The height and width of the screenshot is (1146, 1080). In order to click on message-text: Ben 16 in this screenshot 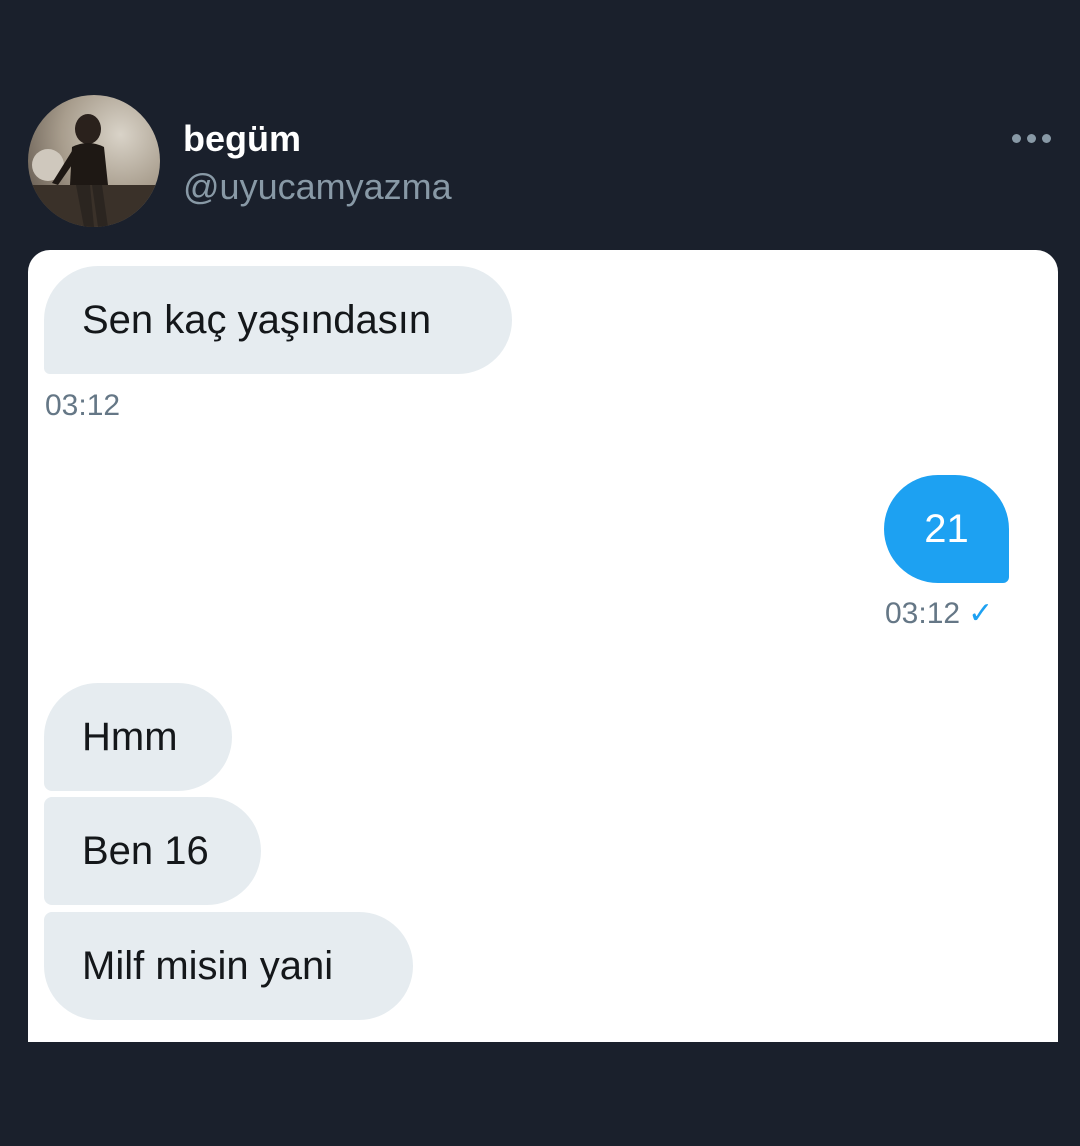, I will do `click(145, 850)`.